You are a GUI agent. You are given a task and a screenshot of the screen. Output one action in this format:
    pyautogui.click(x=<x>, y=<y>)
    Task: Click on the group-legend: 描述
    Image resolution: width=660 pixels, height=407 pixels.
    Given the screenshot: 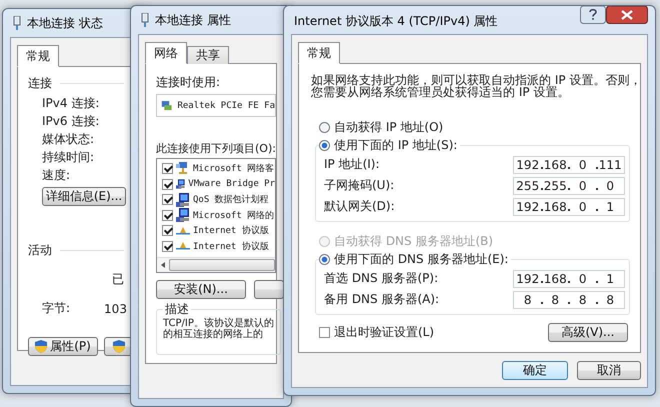 What is the action you would take?
    pyautogui.click(x=177, y=309)
    